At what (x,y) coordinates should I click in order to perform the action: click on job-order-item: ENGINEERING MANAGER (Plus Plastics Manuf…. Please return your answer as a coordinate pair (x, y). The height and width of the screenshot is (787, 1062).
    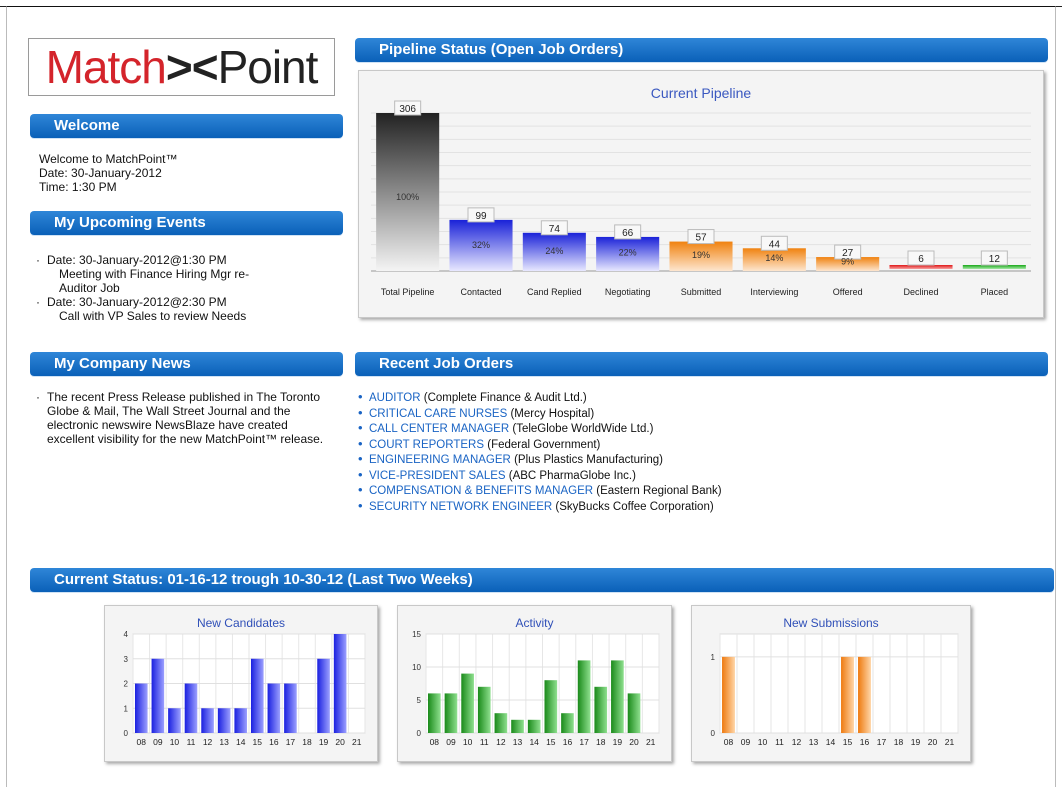
    Looking at the image, I should click on (540, 460).